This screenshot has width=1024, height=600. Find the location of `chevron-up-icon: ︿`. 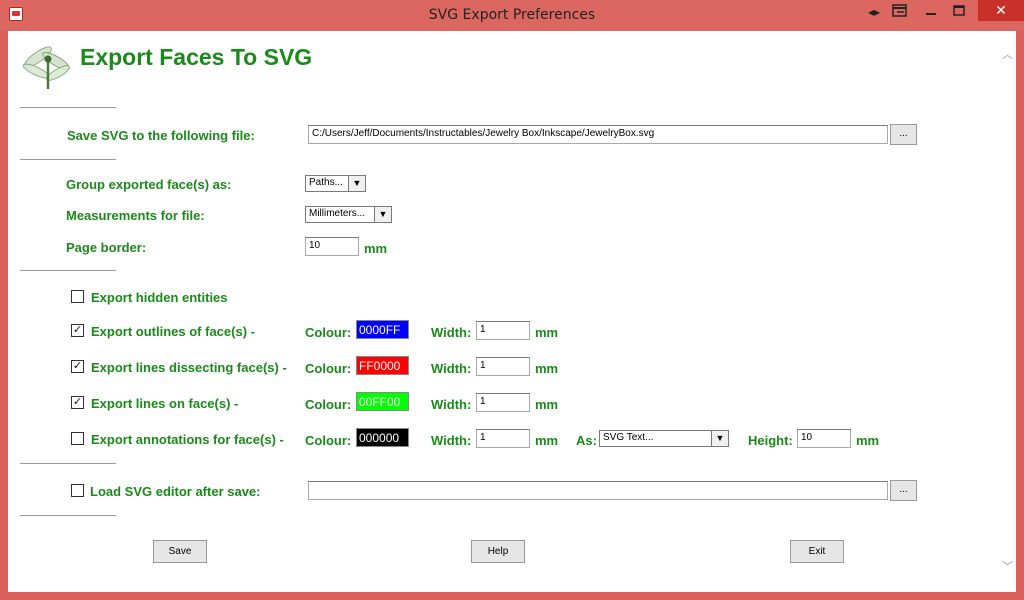

chevron-up-icon: ︿ is located at coordinates (1007, 55).